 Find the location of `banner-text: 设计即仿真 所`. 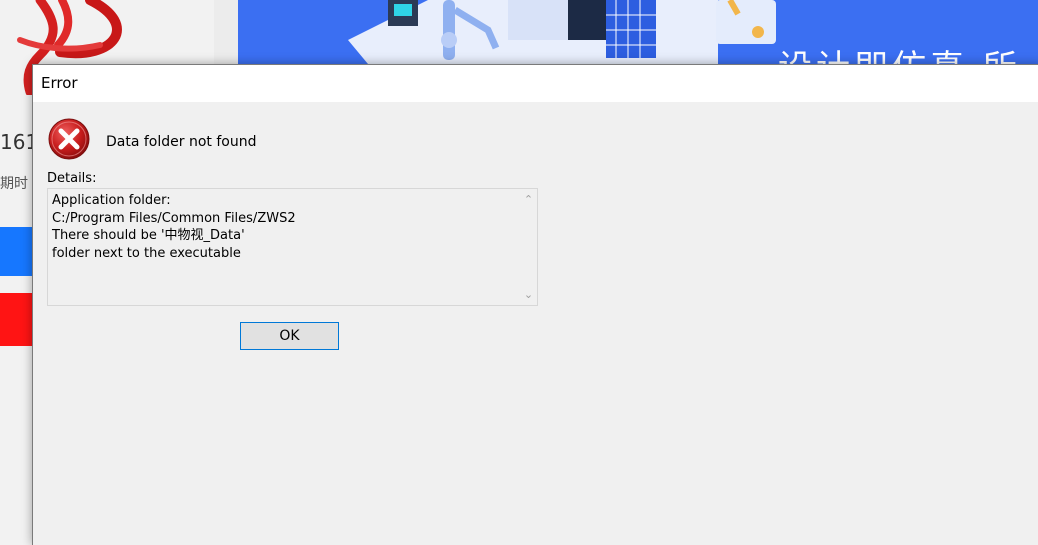

banner-text: 设计即仿真 所 is located at coordinates (899, 52).